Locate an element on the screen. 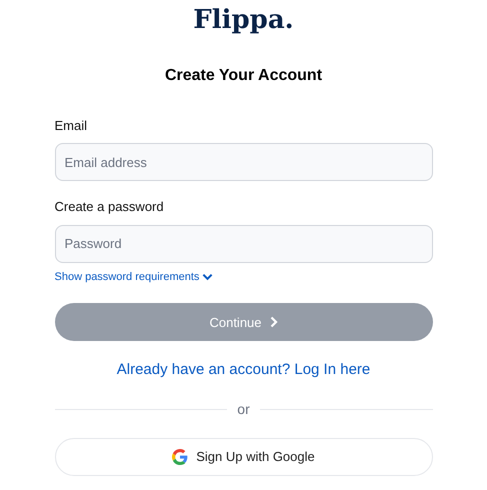 Image resolution: width=487 pixels, height=490 pixels. input-field: Email address is located at coordinates (243, 162).